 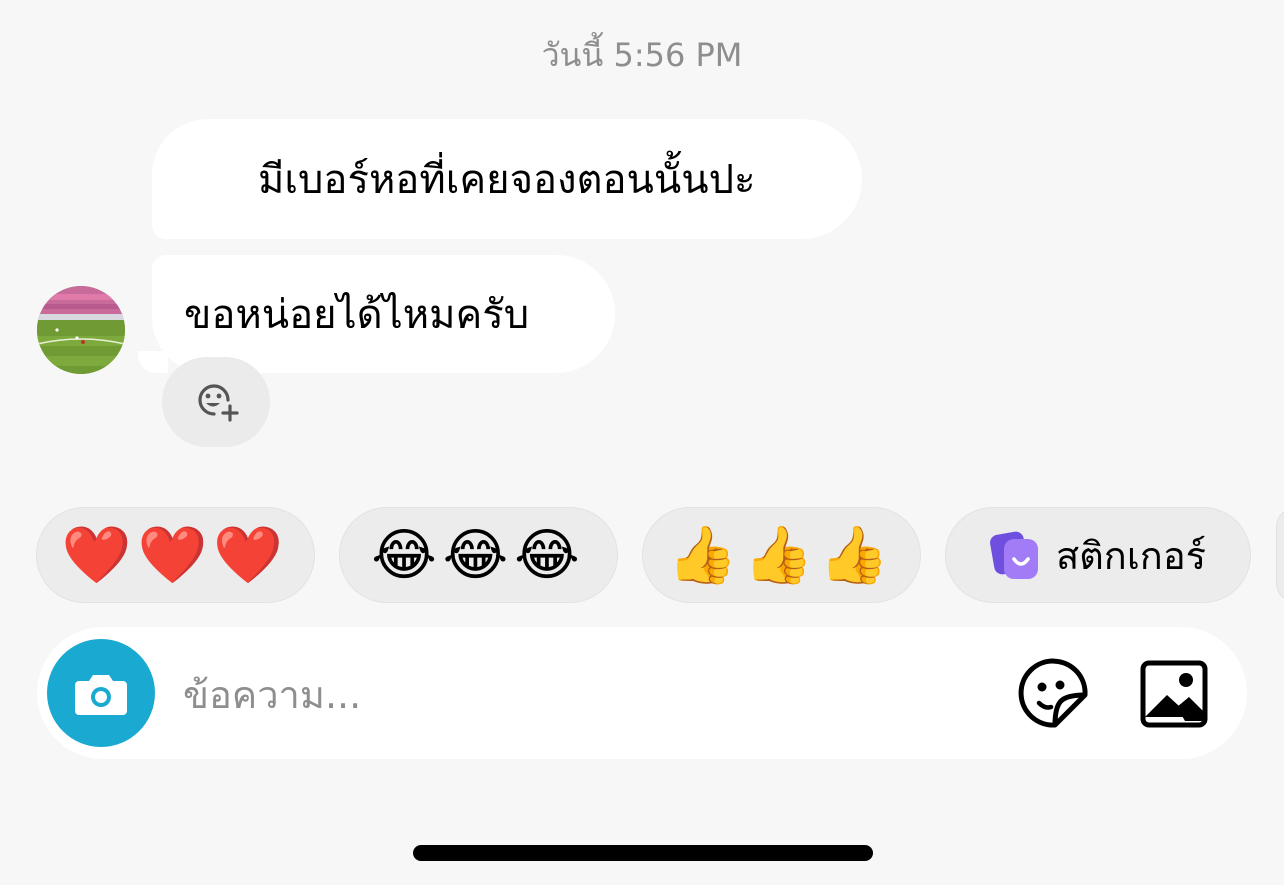 I want to click on quick-reply-laughing: 😂😂😂, so click(x=478, y=555).